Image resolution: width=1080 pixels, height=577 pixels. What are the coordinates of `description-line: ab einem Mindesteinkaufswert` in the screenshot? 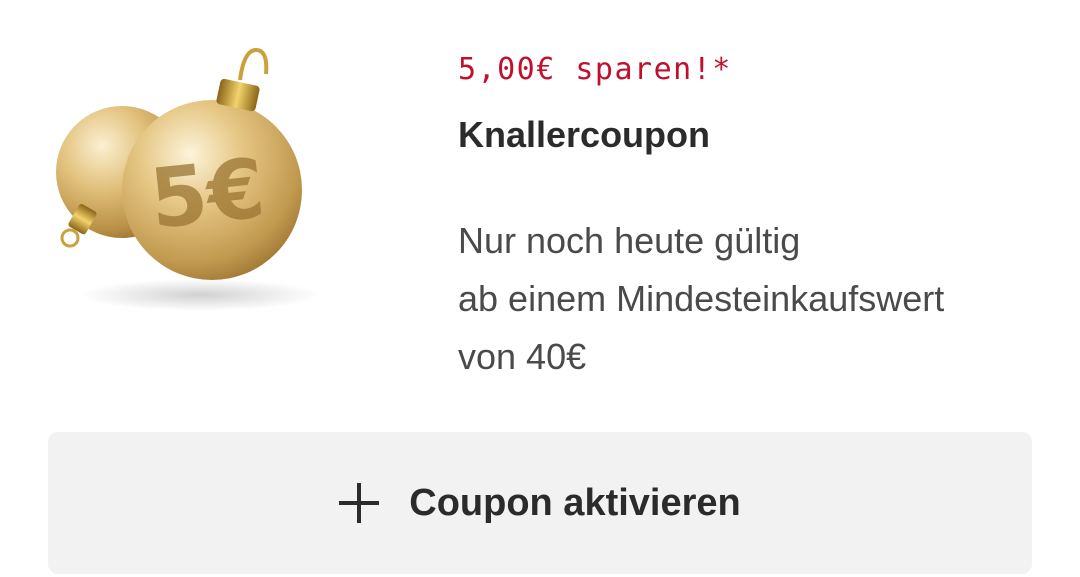 It's located at (701, 298).